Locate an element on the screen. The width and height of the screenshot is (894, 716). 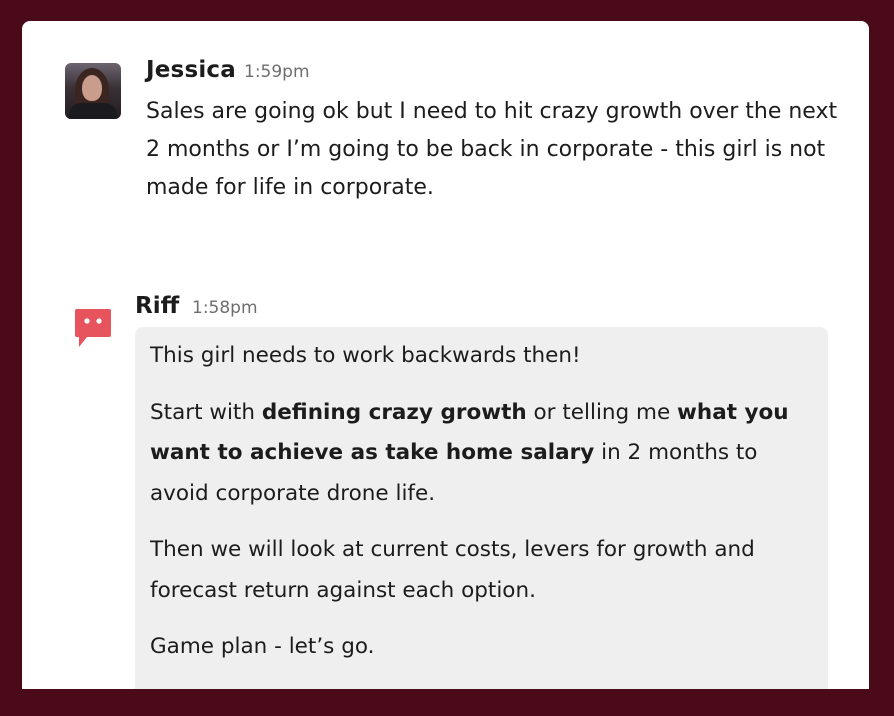
riff-bot-icon is located at coordinates (93, 329).